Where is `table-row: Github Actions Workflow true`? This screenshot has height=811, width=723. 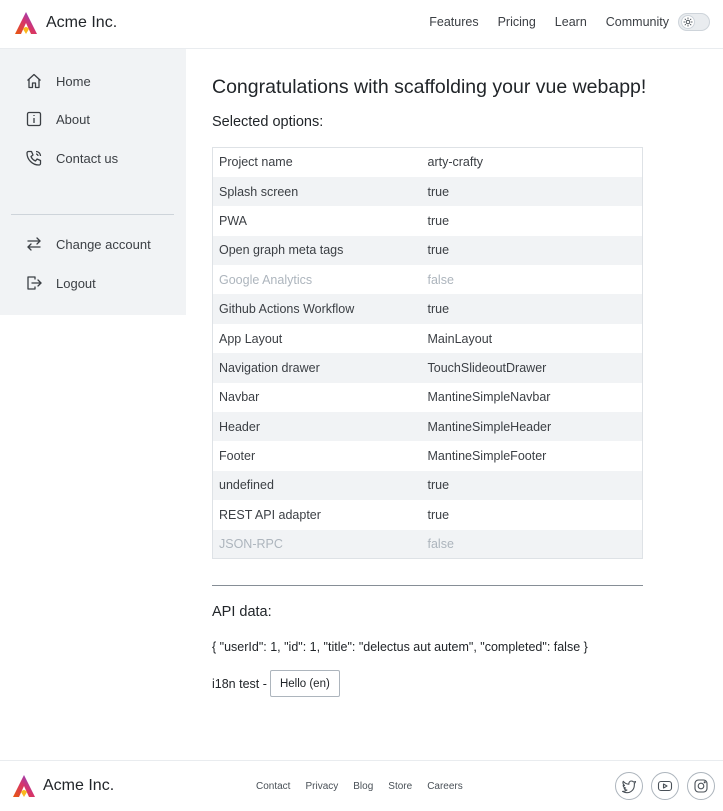 table-row: Github Actions Workflow true is located at coordinates (427, 309).